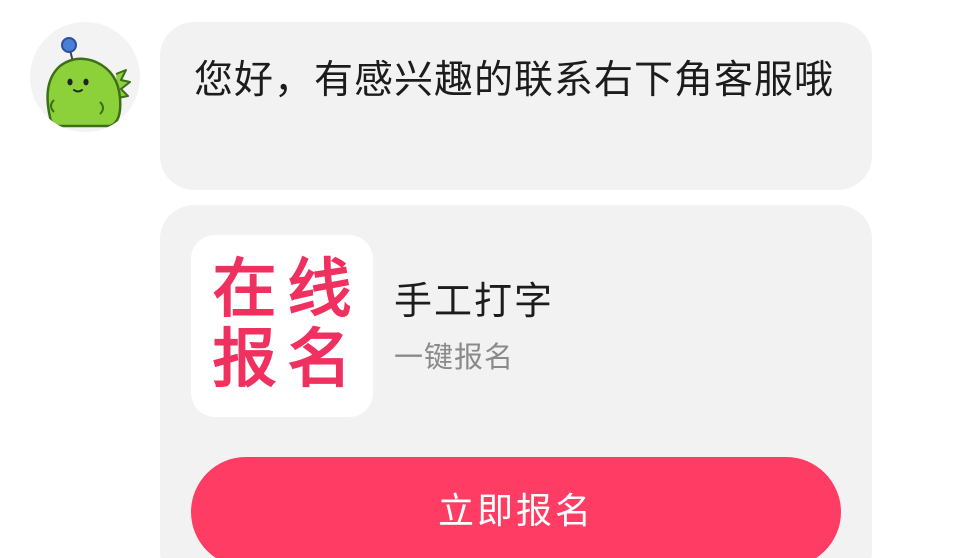 The height and width of the screenshot is (558, 967). I want to click on avatar, so click(85, 77).